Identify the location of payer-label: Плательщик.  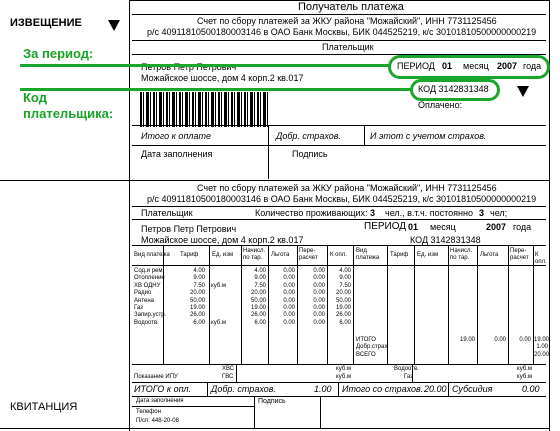
(348, 47).